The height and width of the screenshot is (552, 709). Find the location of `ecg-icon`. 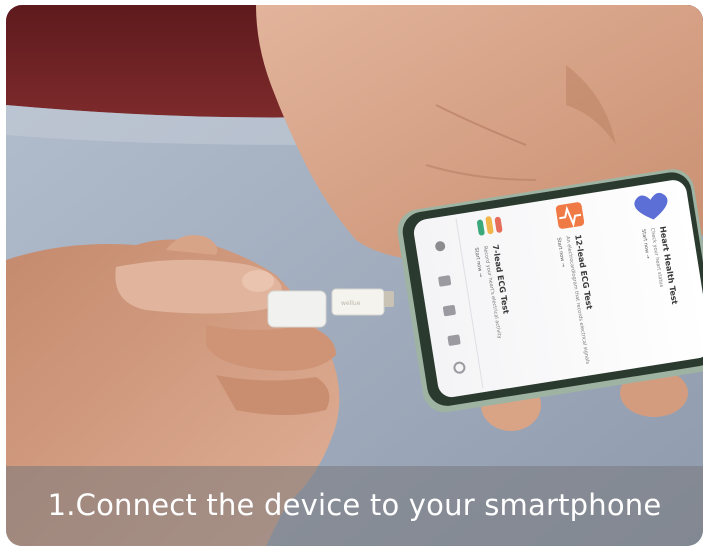

ecg-icon is located at coordinates (570, 215).